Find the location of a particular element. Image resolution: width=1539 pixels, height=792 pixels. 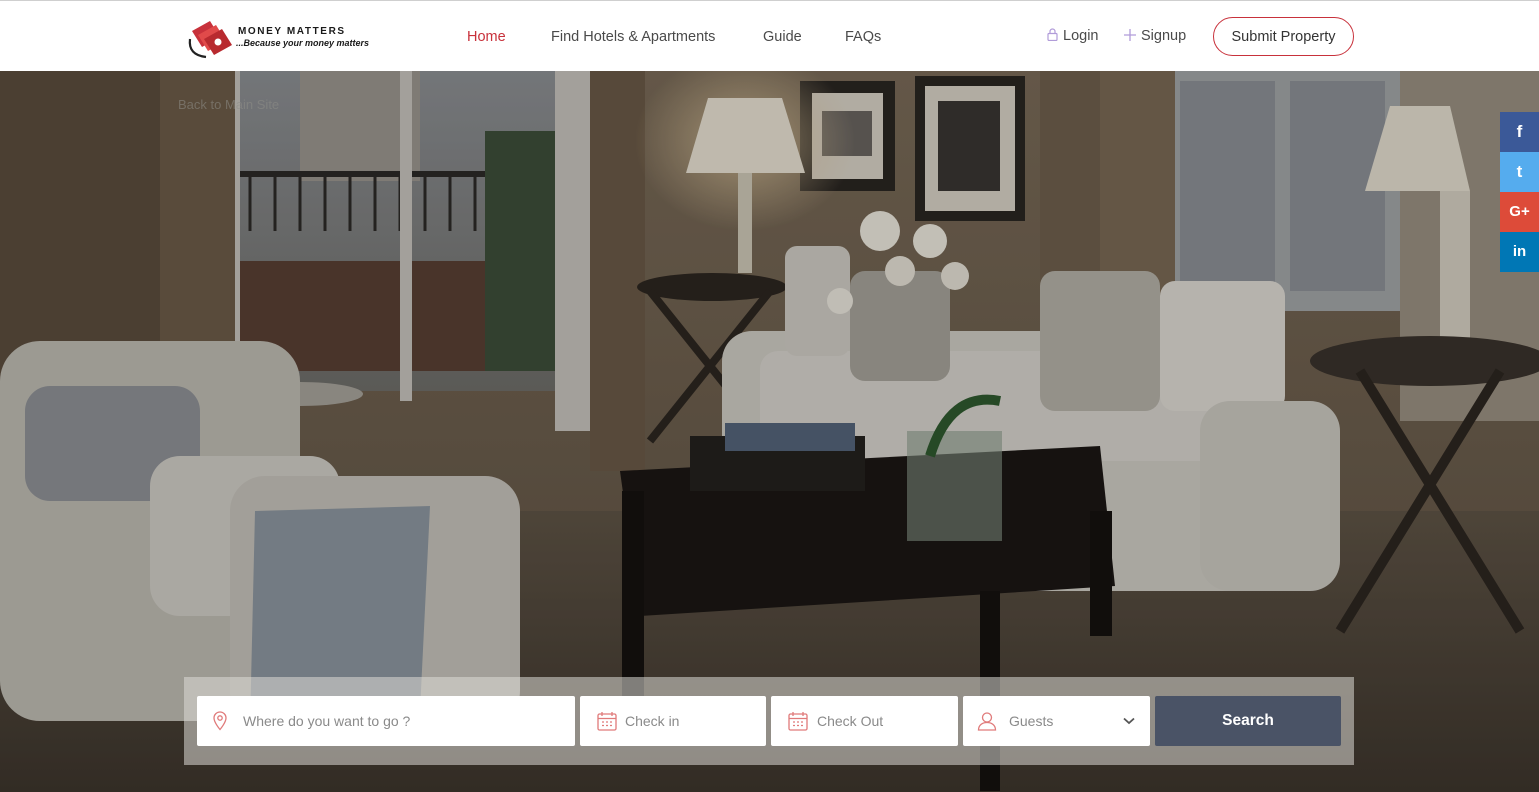

submit-property-button: Submit Property is located at coordinates (1283, 36).